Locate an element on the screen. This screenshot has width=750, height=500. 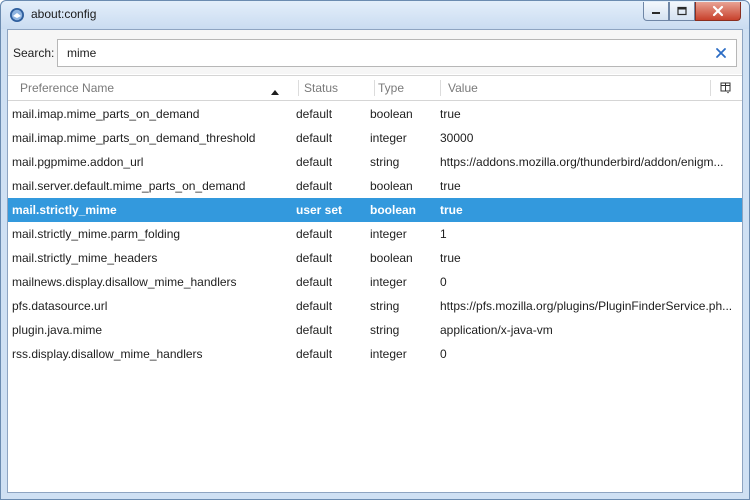
pref-name: mail.pgpmime.addon_url is located at coordinates (78, 162).